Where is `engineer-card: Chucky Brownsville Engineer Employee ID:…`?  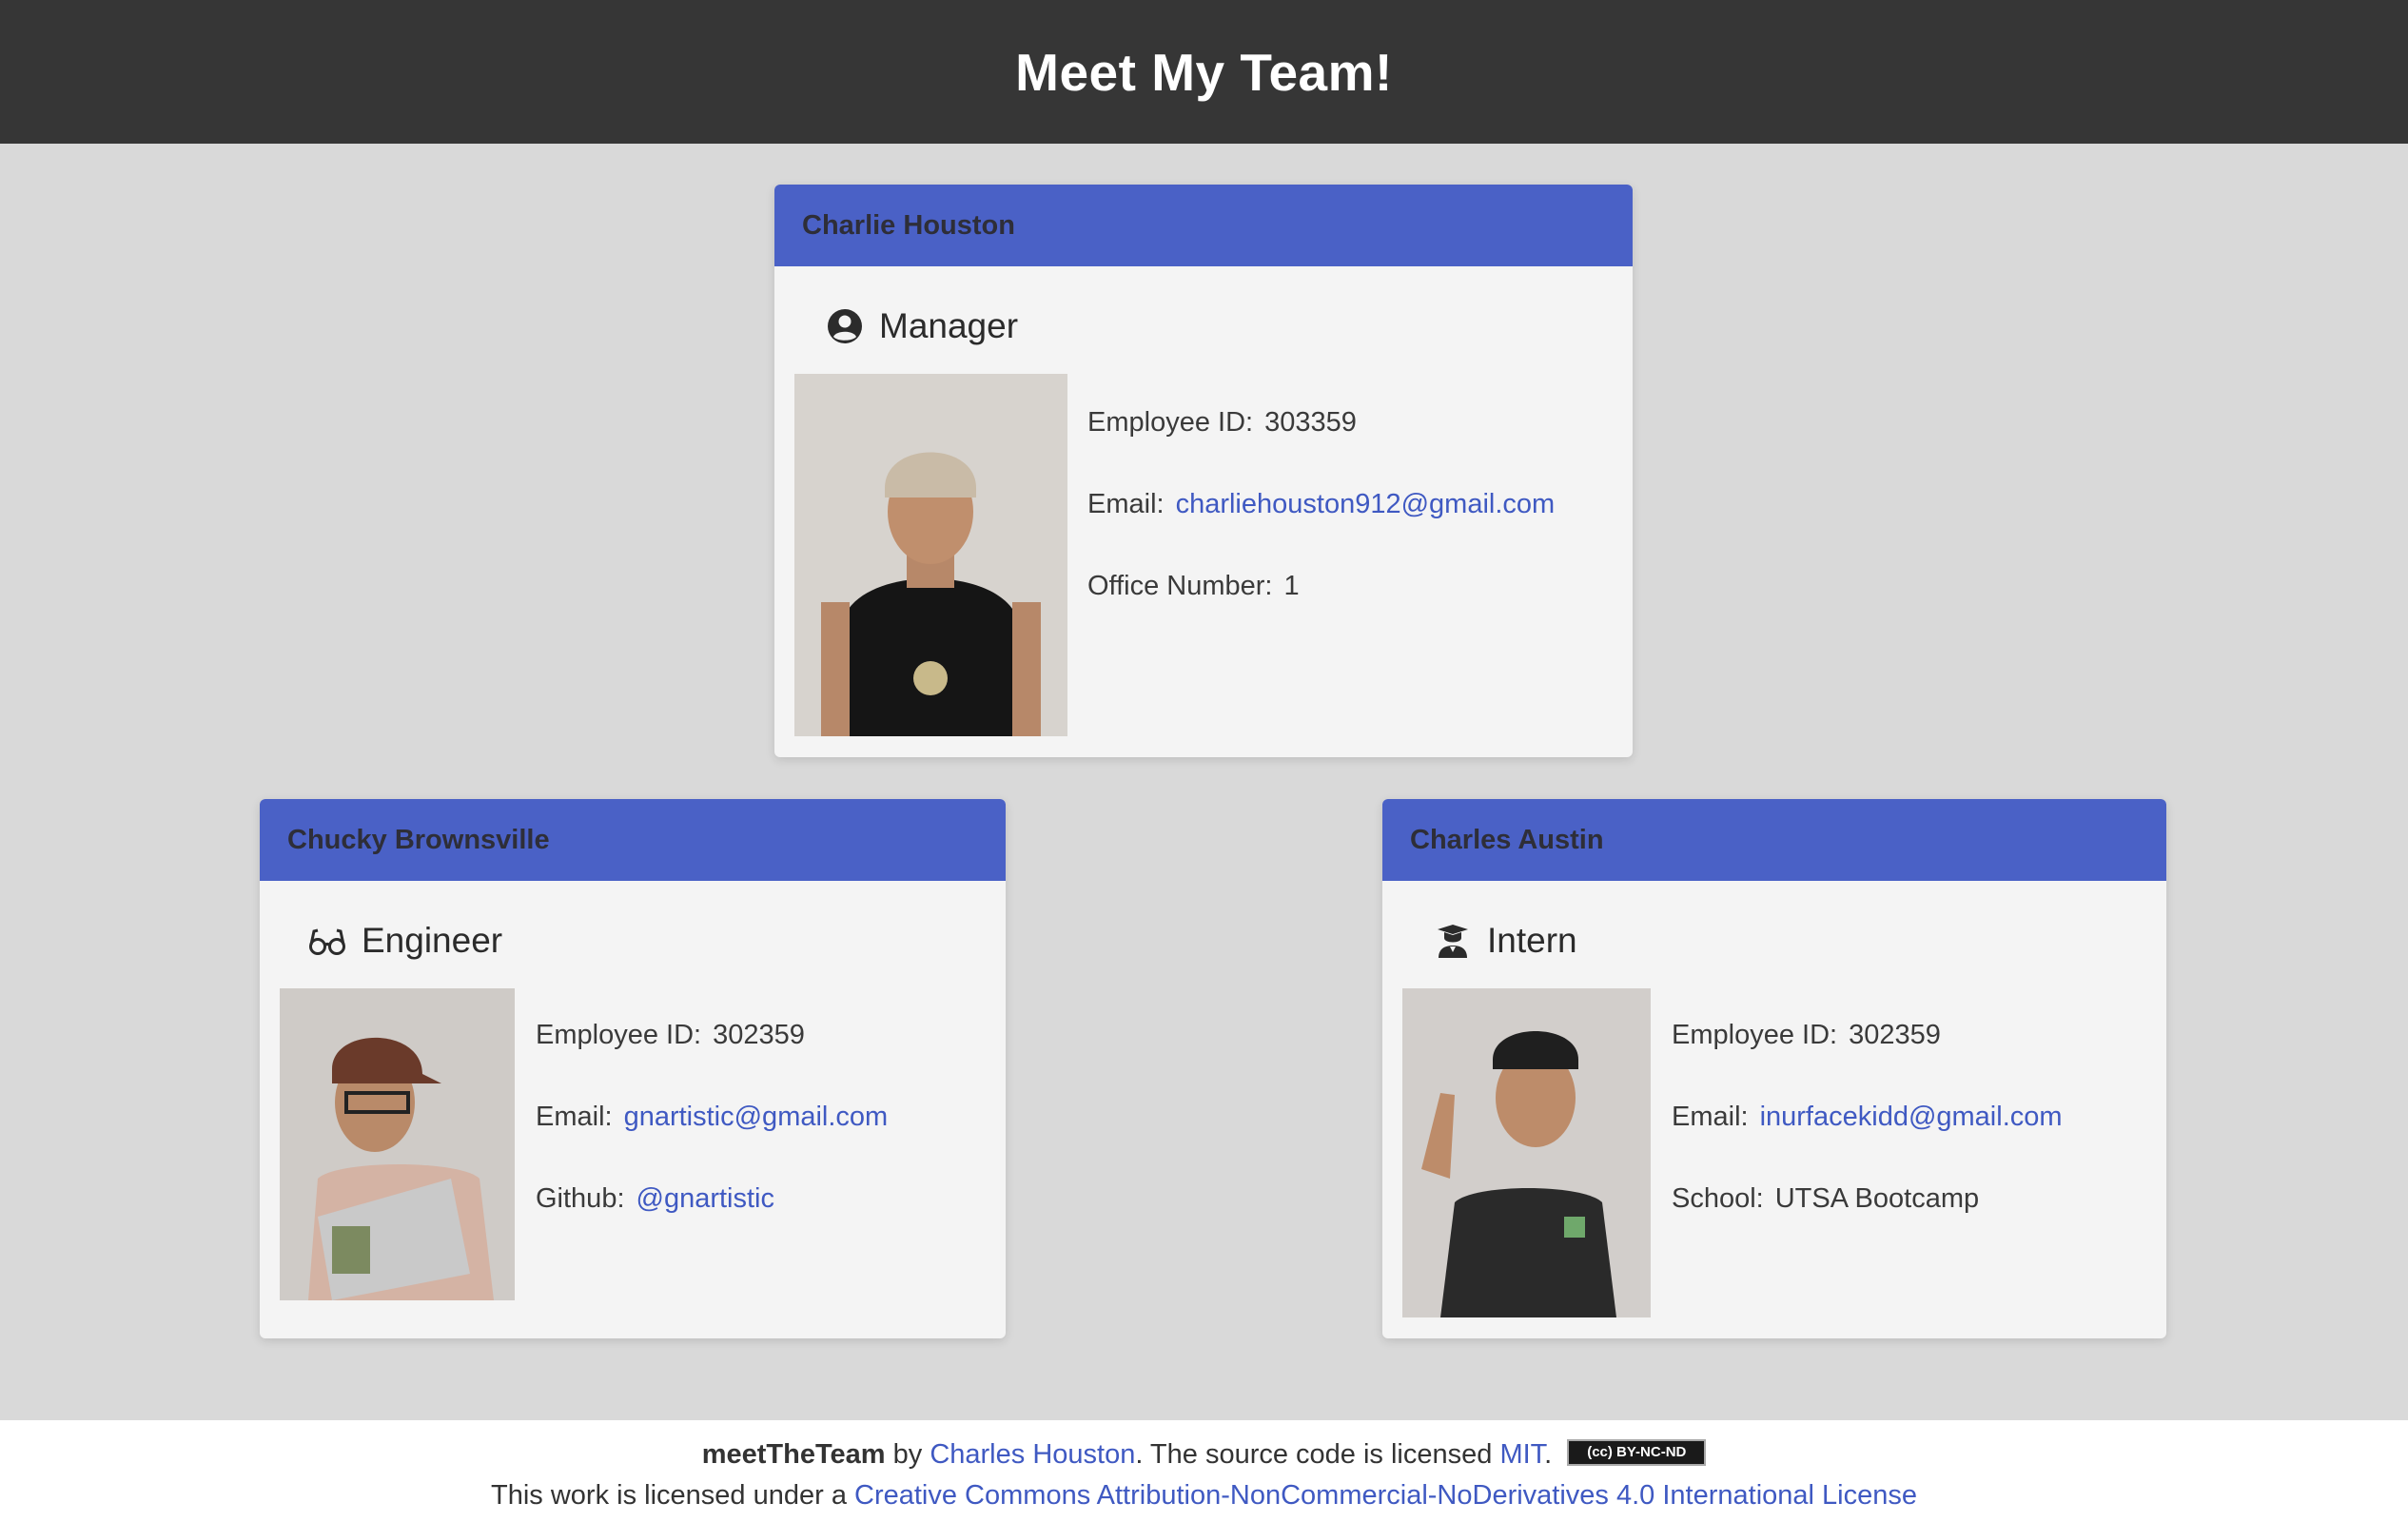 engineer-card: Chucky Brownsville Engineer Employee ID:… is located at coordinates (633, 1069).